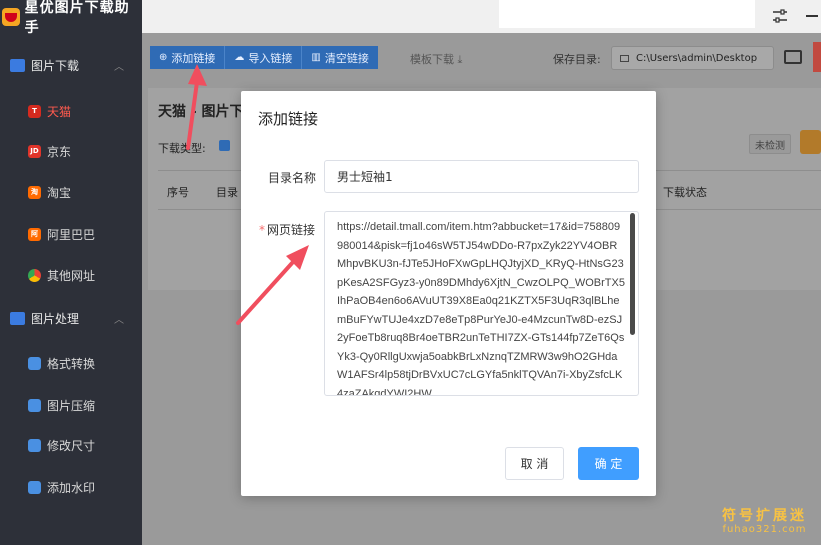 Image resolution: width=821 pixels, height=545 pixels. What do you see at coordinates (55, 65) in the screenshot?
I see `nav-group-label: 图片下载` at bounding box center [55, 65].